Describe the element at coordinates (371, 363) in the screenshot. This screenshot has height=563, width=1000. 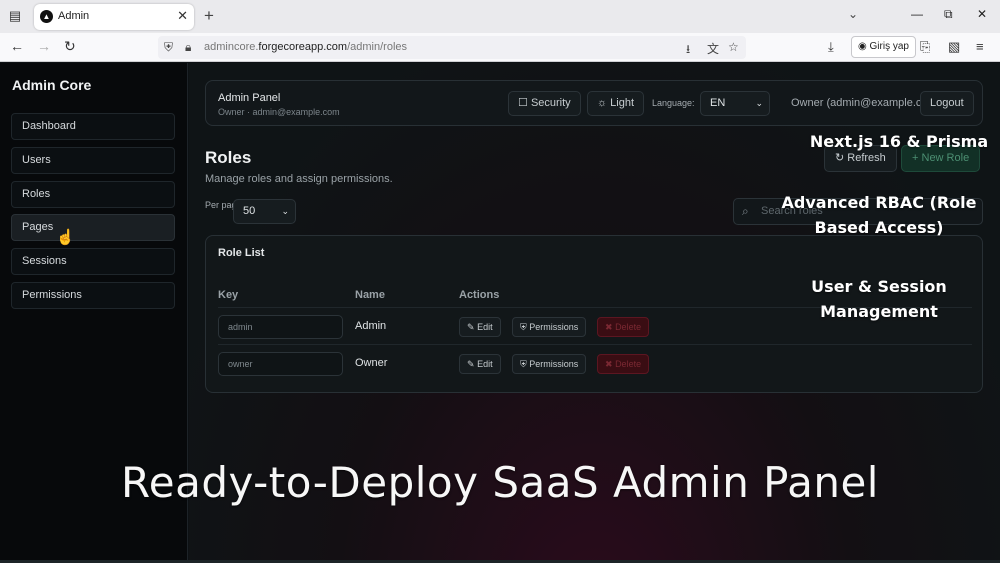
I see `role-name: Owner` at that location.